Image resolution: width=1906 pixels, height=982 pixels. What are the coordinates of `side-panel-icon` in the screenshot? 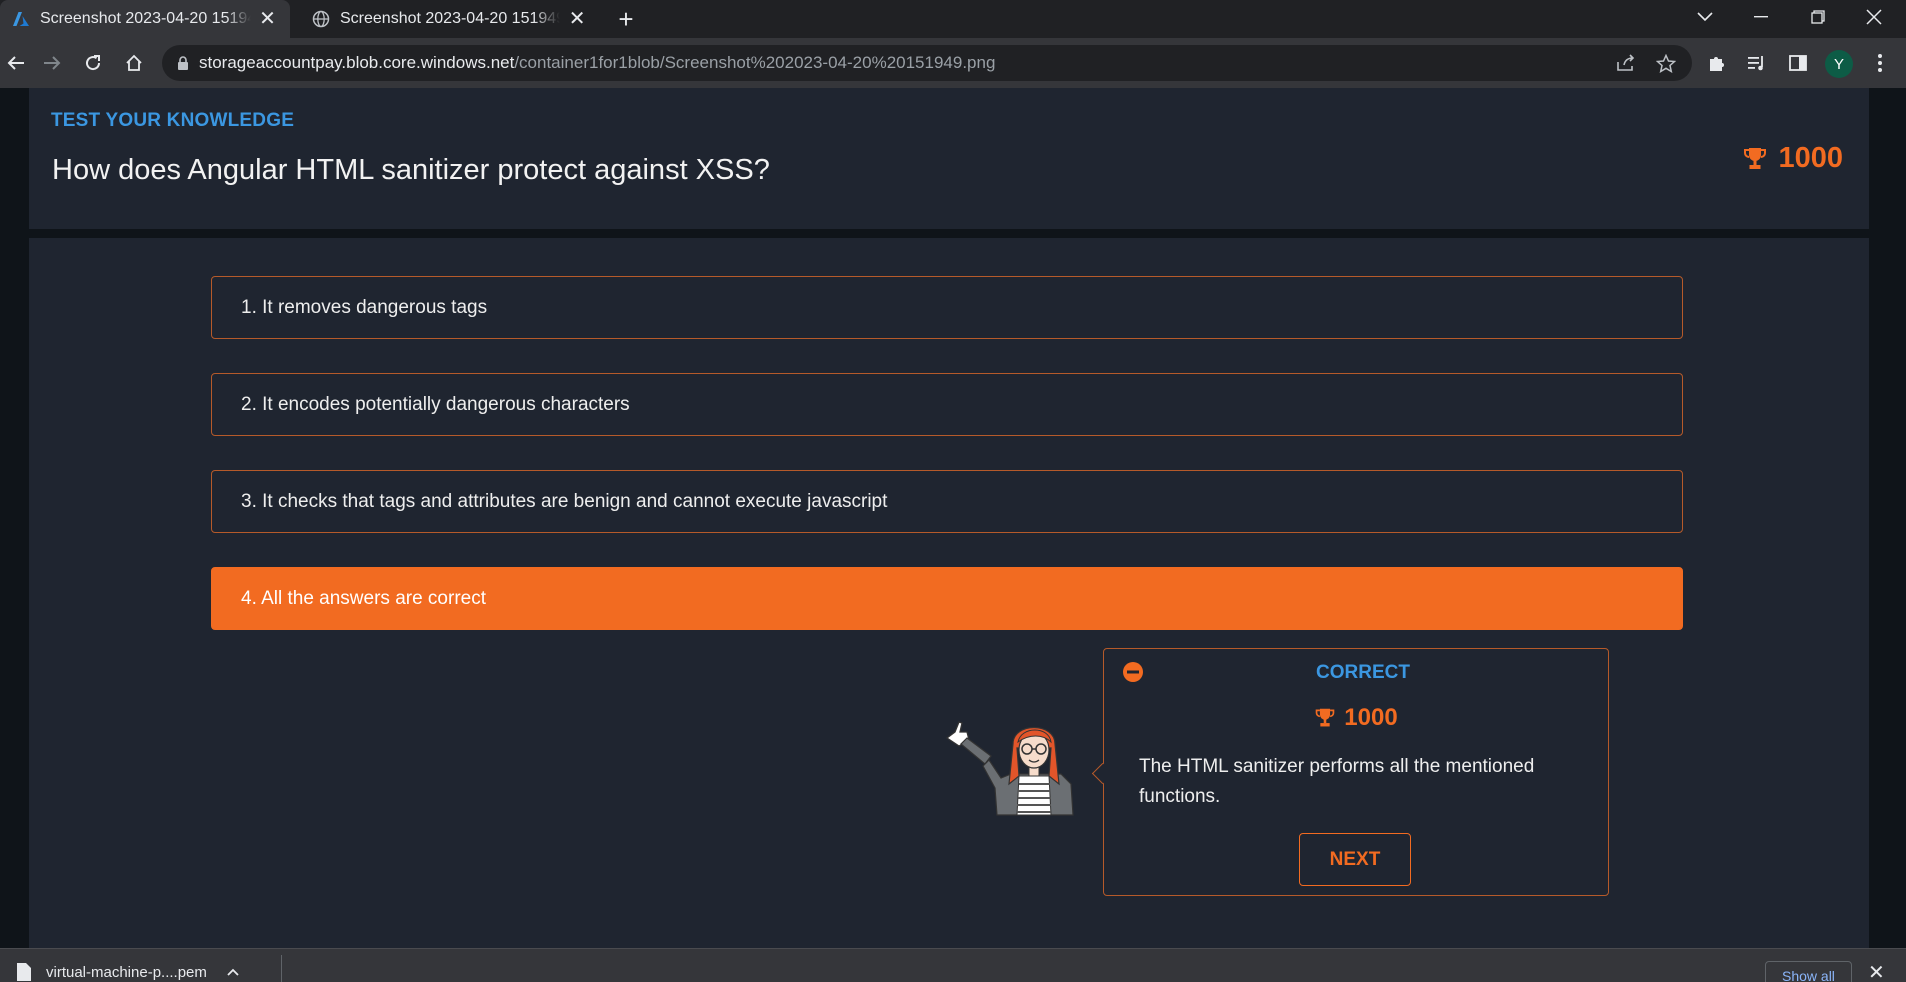 It's located at (1798, 63).